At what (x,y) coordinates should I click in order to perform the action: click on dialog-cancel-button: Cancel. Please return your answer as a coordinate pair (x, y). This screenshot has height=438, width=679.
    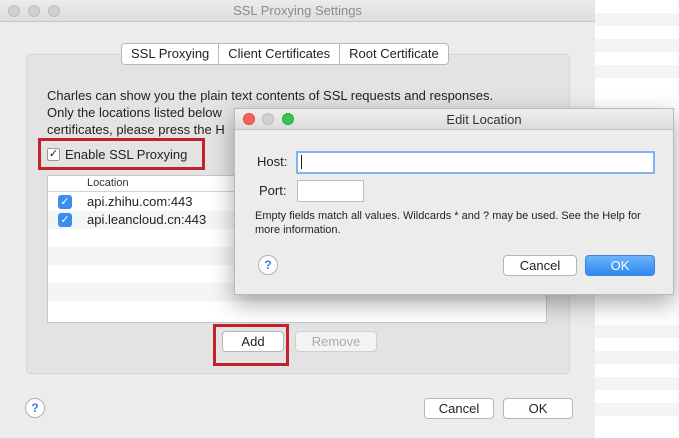
    Looking at the image, I should click on (540, 265).